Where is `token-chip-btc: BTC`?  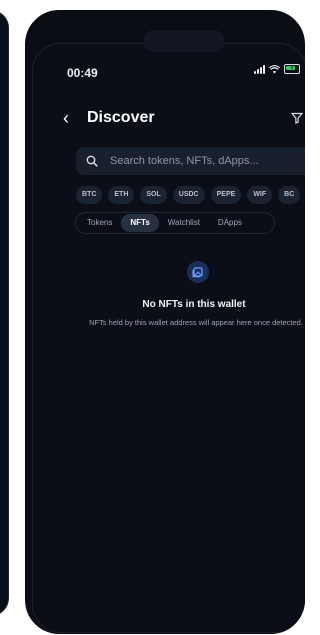 token-chip-btc: BTC is located at coordinates (89, 195).